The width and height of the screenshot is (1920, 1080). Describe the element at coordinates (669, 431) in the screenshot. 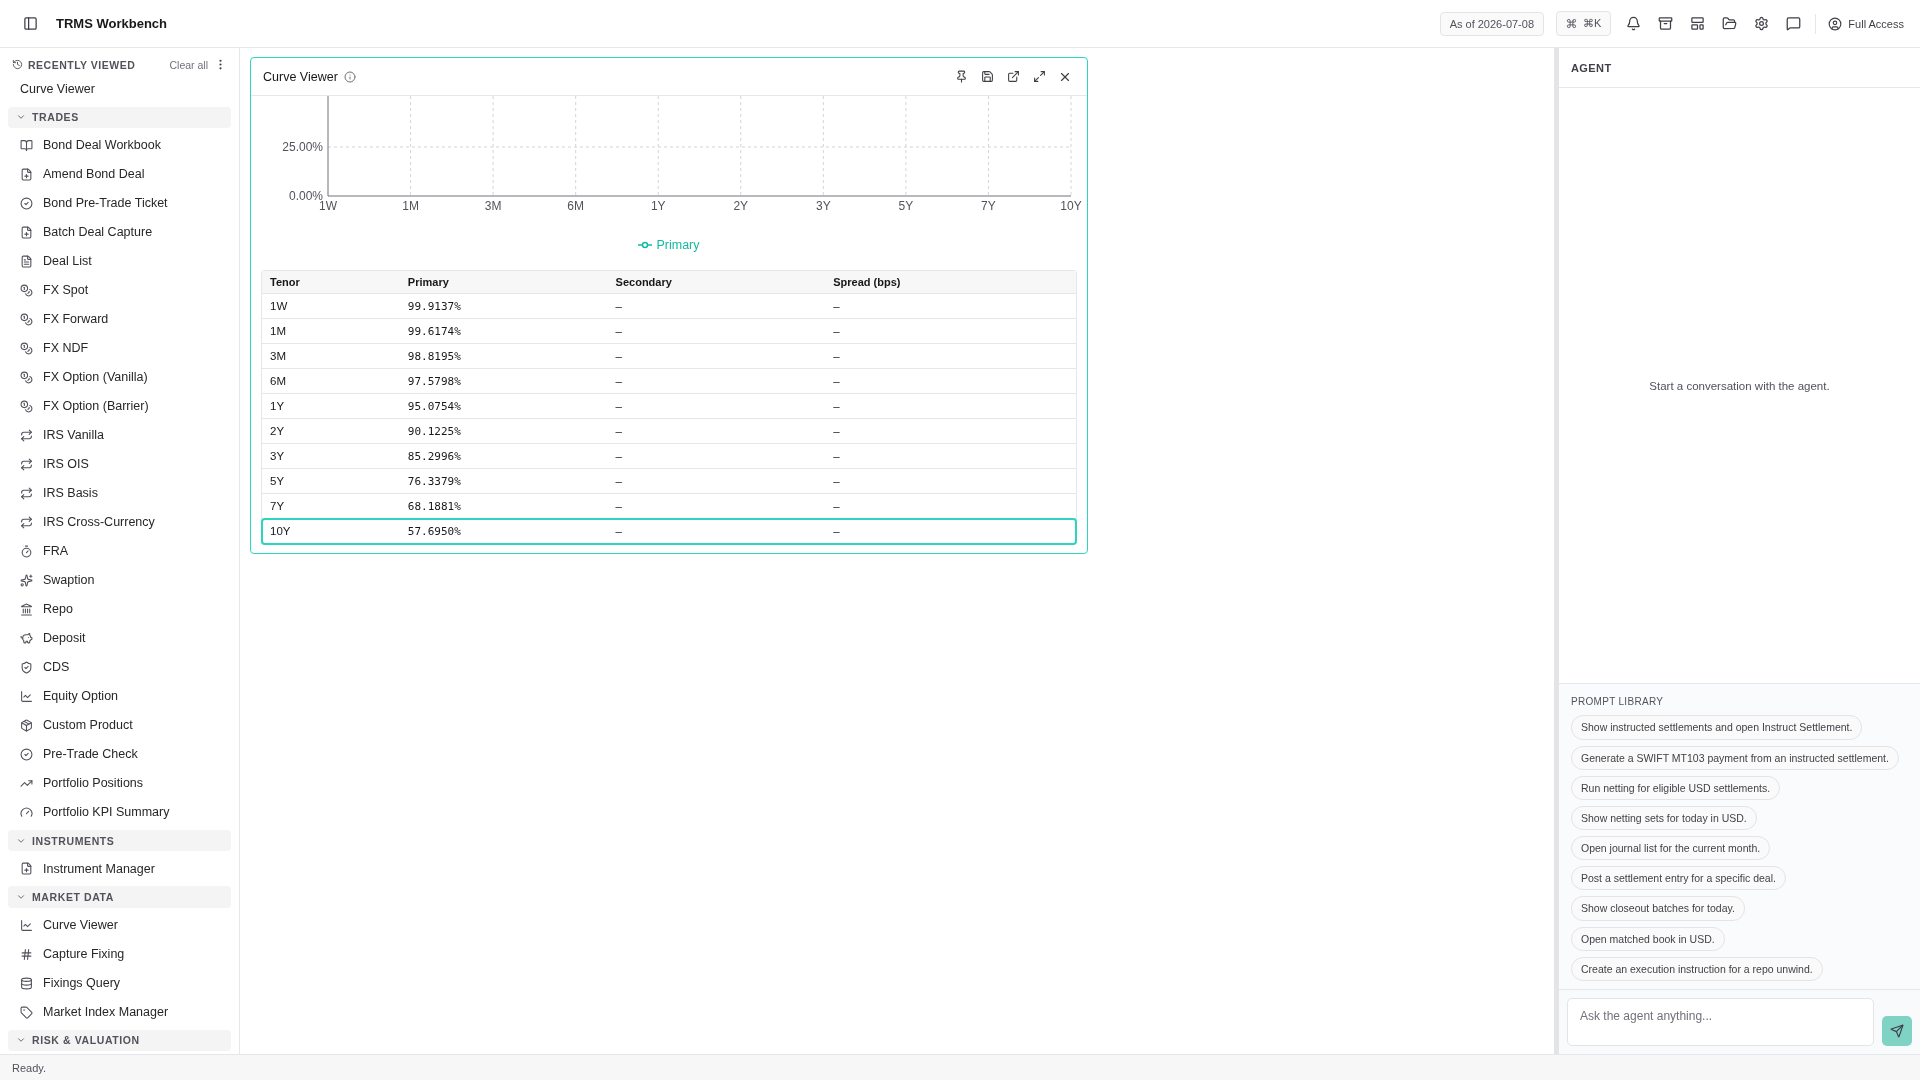

I see `table-row: 2Y 90.1225% – –` at that location.